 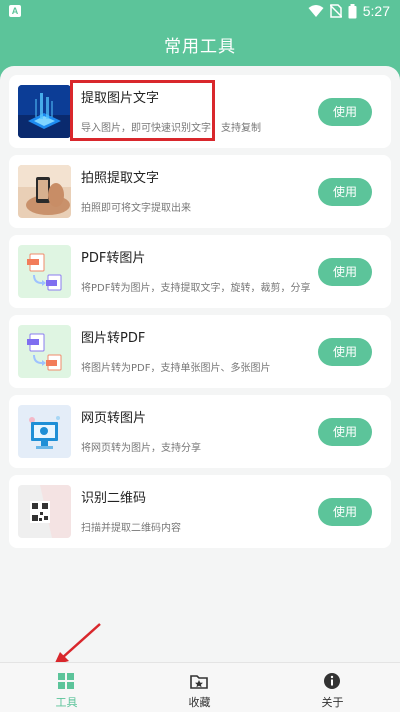 What do you see at coordinates (114, 418) in the screenshot?
I see `tool-title: 网页转图片` at bounding box center [114, 418].